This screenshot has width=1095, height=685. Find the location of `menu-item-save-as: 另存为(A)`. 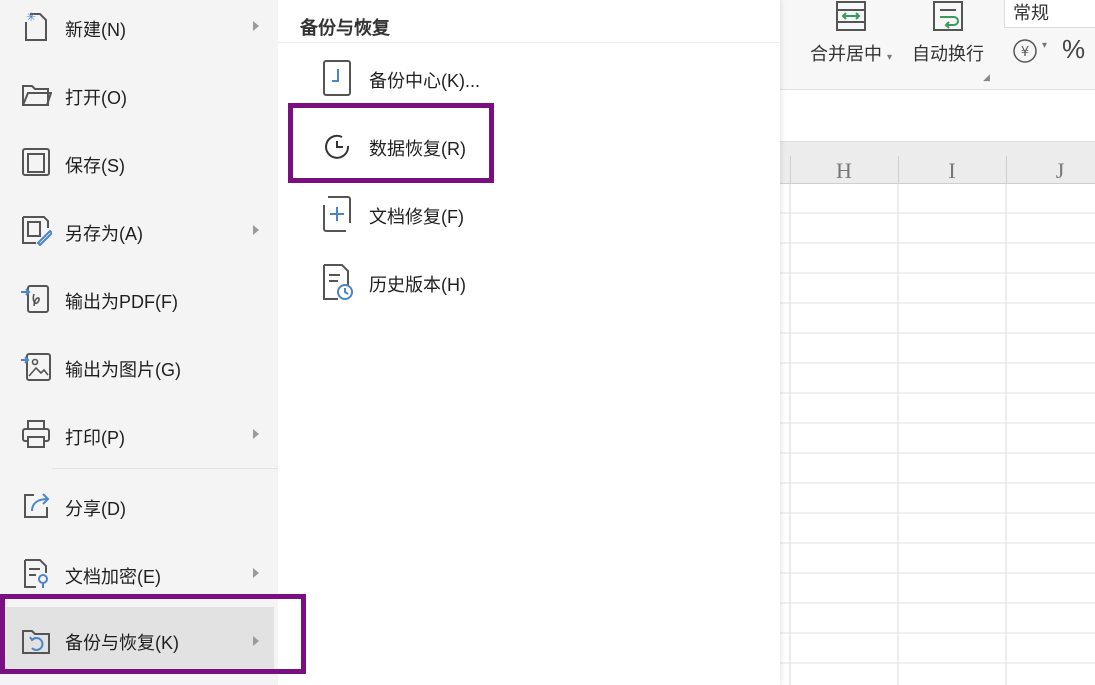

menu-item-save-as: 另存为(A) is located at coordinates (137, 229).